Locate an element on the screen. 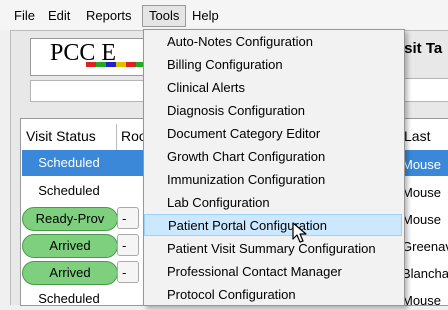 The width and height of the screenshot is (448, 310). menu-file: File is located at coordinates (24, 16).